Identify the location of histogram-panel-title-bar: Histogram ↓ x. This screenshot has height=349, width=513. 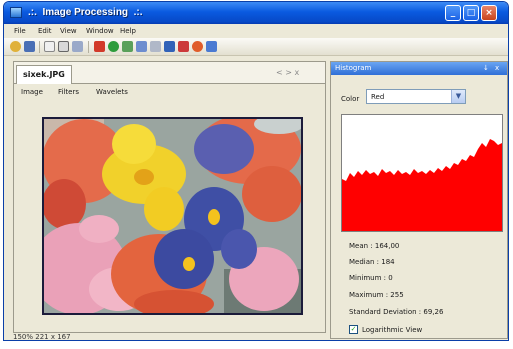
(419, 68).